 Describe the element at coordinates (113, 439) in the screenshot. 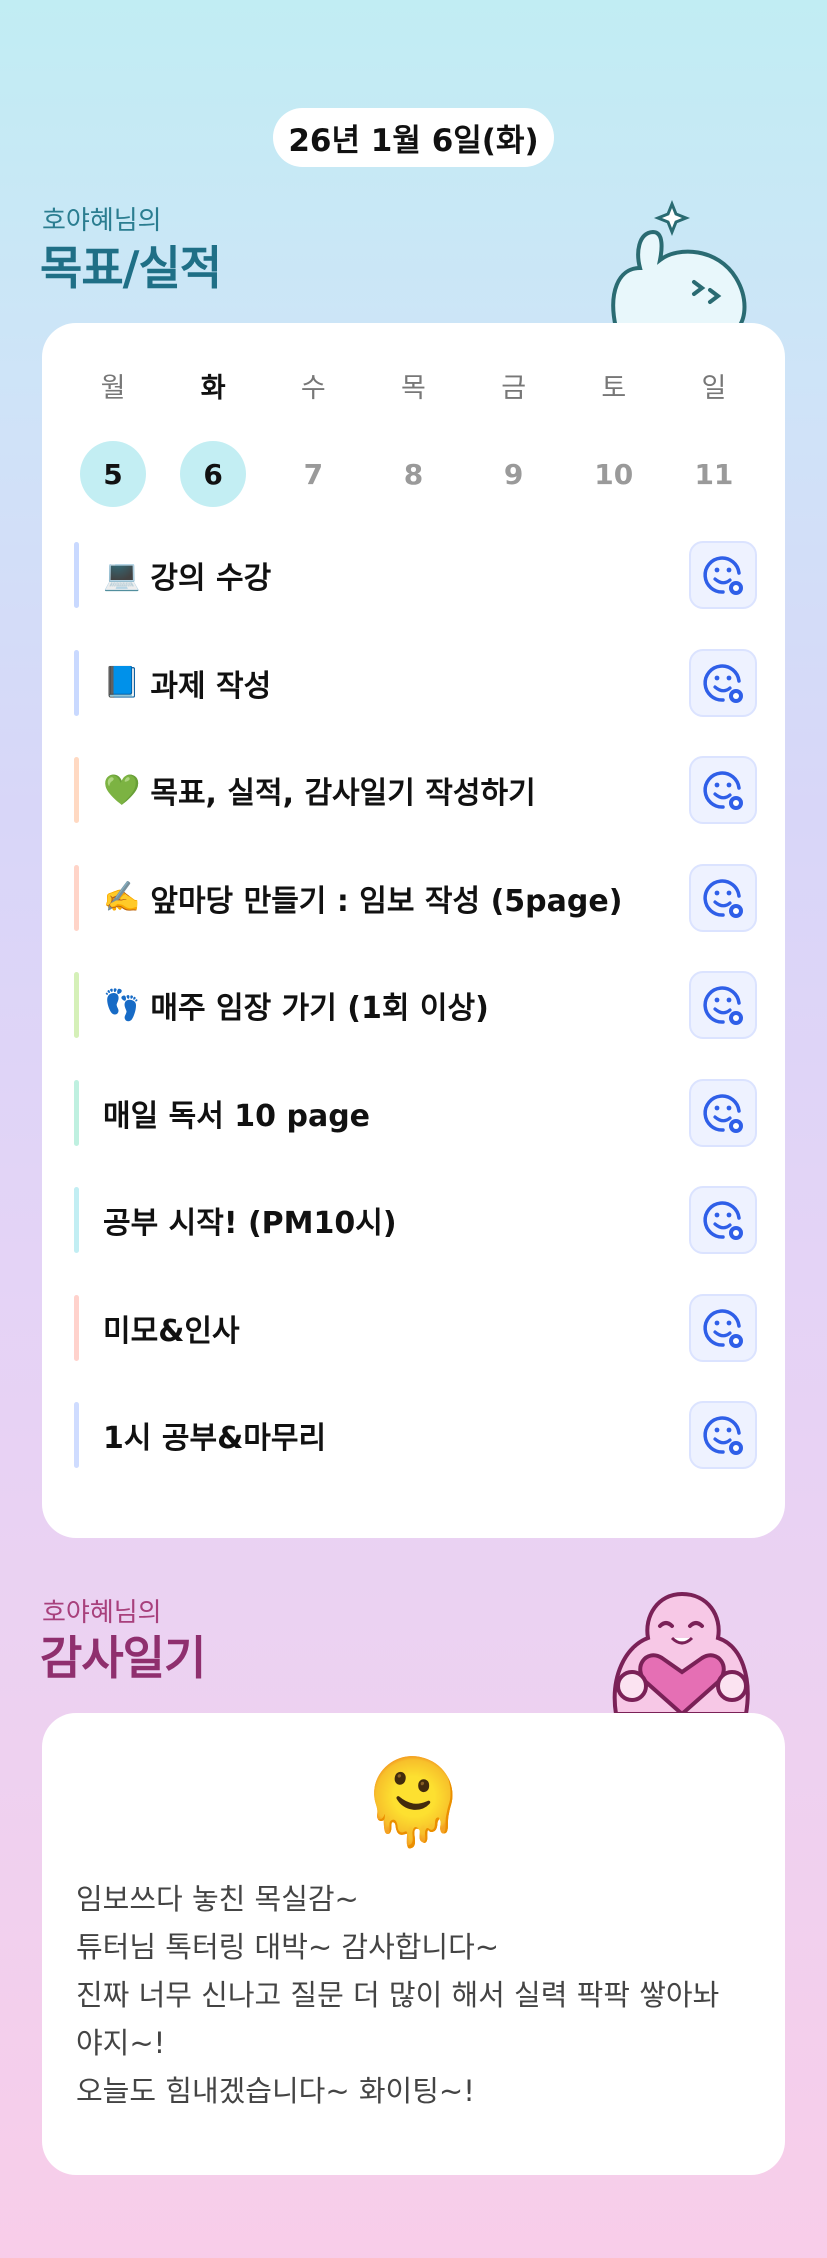

I see `day-column: 월 5` at that location.